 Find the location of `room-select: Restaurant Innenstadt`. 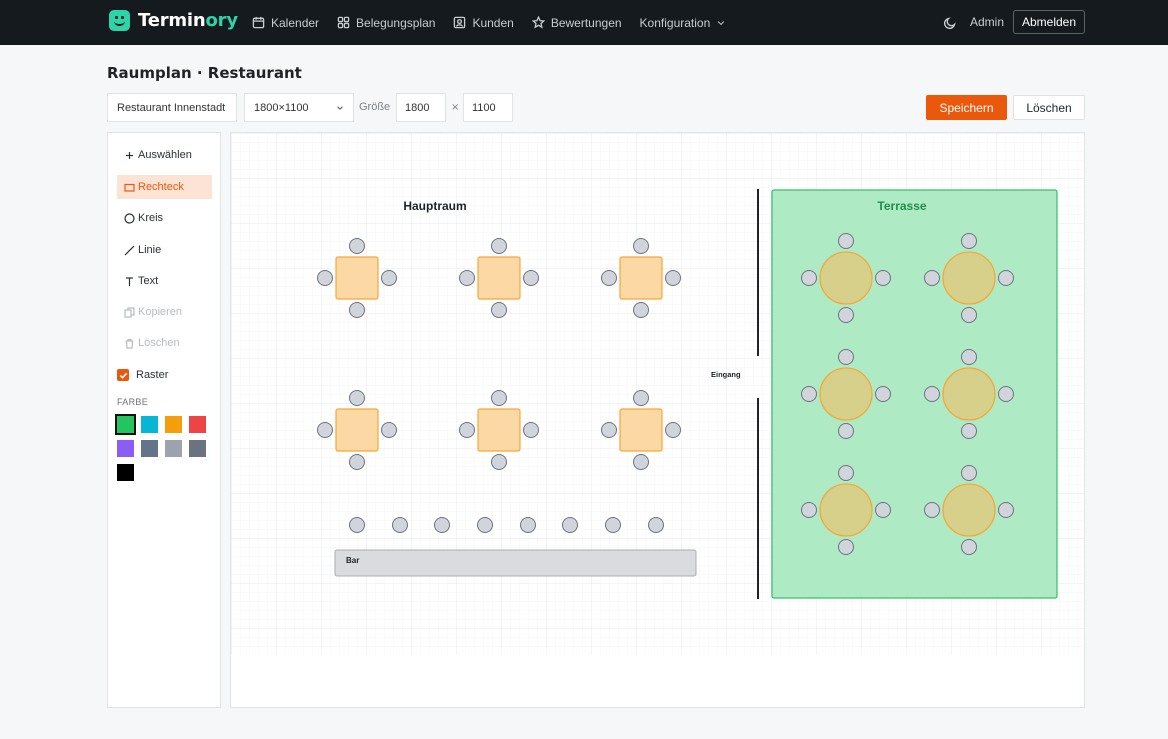

room-select: Restaurant Innenstadt is located at coordinates (172, 107).